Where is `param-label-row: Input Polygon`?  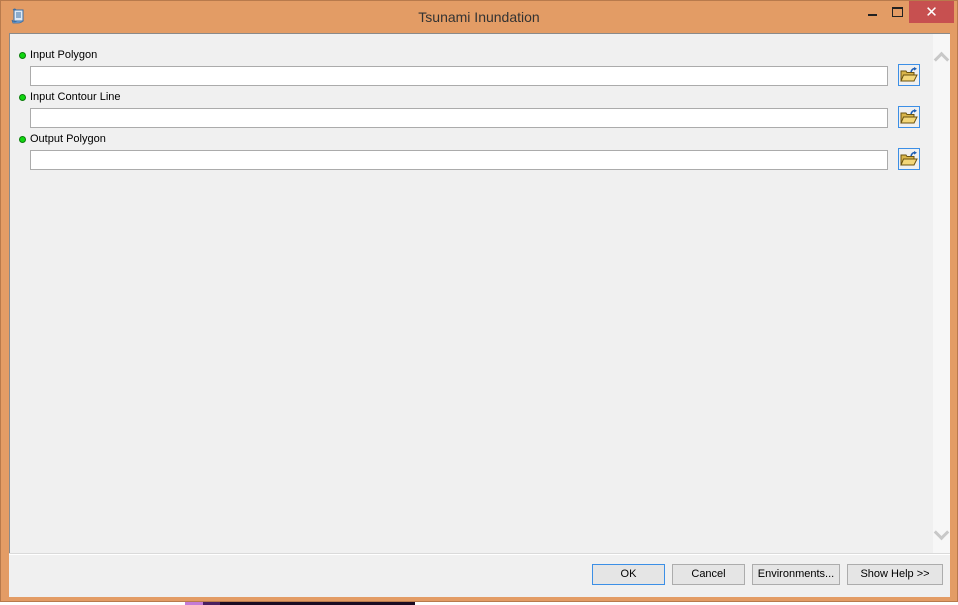 param-label-row: Input Polygon is located at coordinates (58, 55).